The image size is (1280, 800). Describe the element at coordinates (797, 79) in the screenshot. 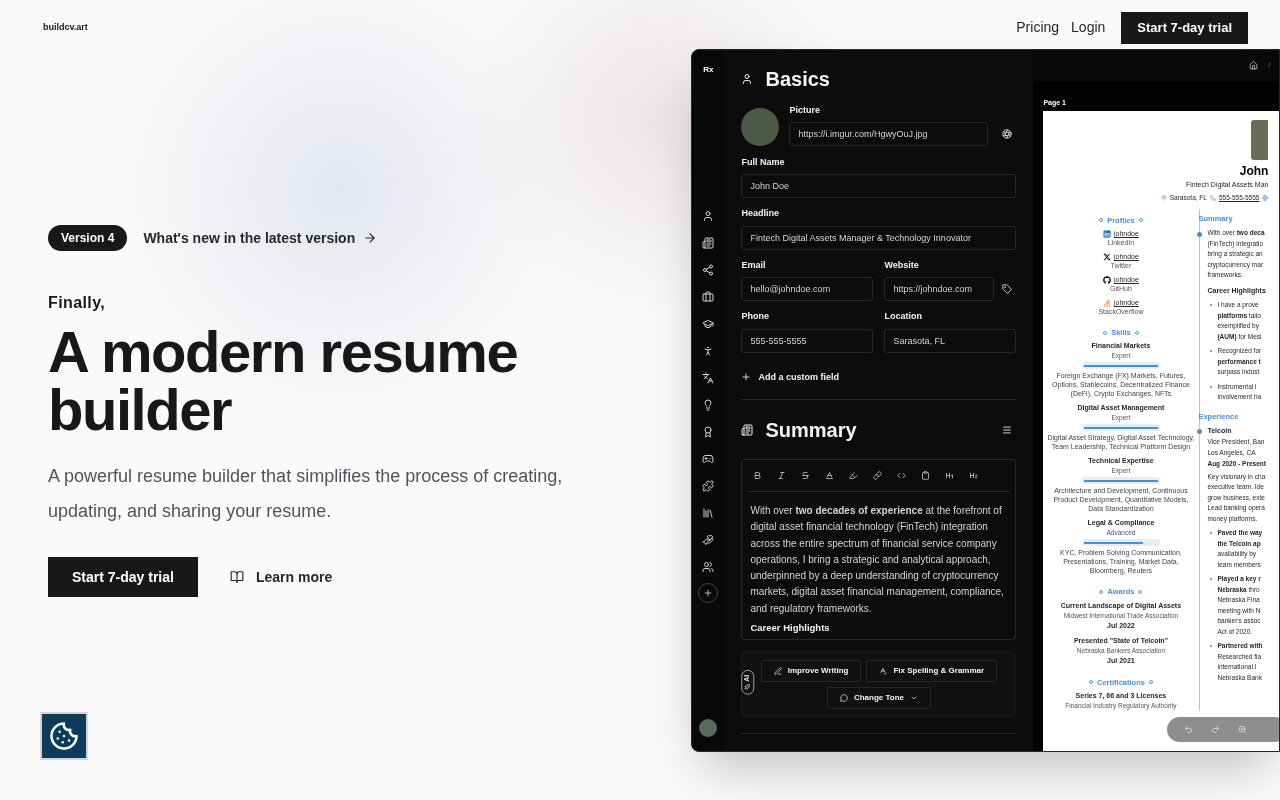

I see `section-title: Basics` at that location.